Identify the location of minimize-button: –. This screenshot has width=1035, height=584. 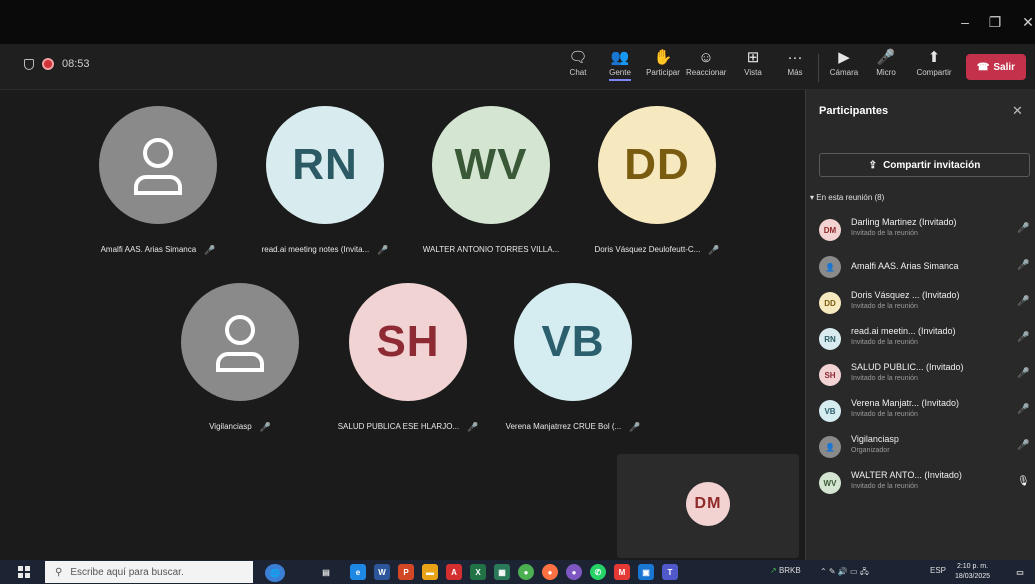
(965, 22).